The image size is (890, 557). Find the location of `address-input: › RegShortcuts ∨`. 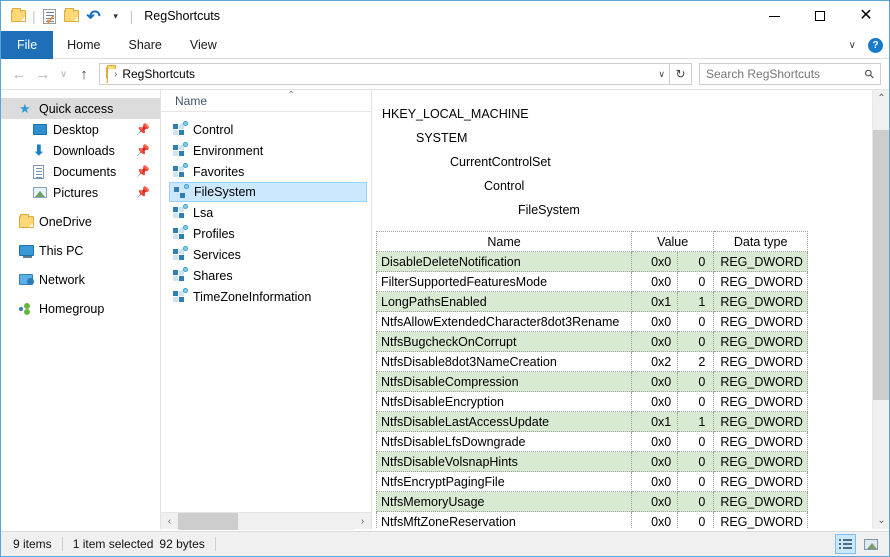

address-input: › RegShortcuts ∨ is located at coordinates (384, 74).